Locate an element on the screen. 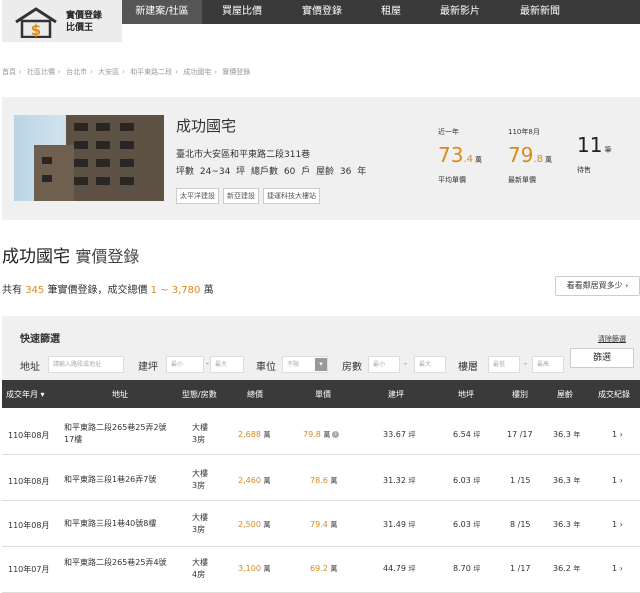  row-floor: 1 /17 is located at coordinates (520, 568).